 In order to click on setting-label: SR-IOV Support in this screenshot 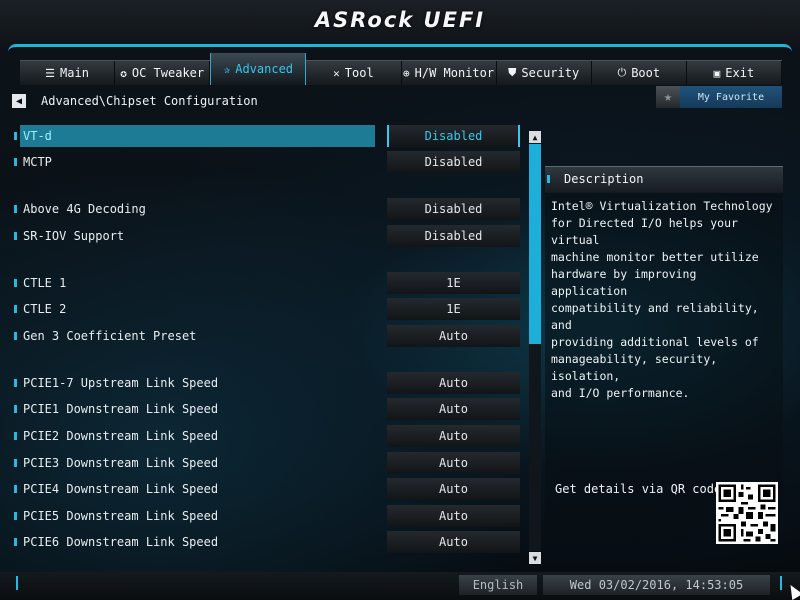, I will do `click(74, 236)`.